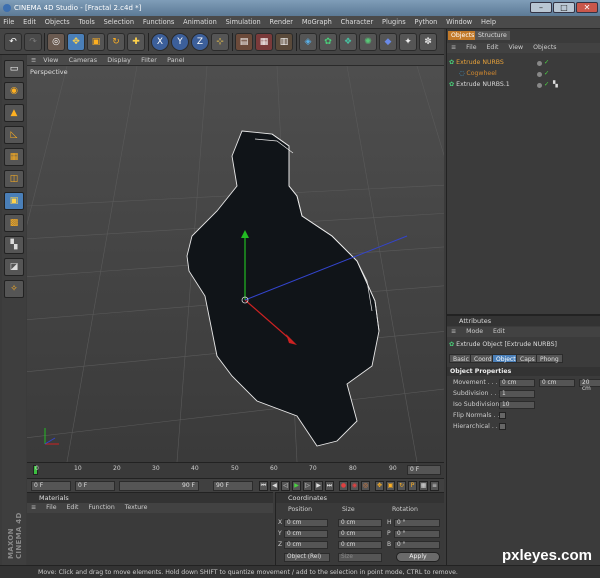  Describe the element at coordinates (118, 22) in the screenshot. I see `menu-selection: Selection` at that location.